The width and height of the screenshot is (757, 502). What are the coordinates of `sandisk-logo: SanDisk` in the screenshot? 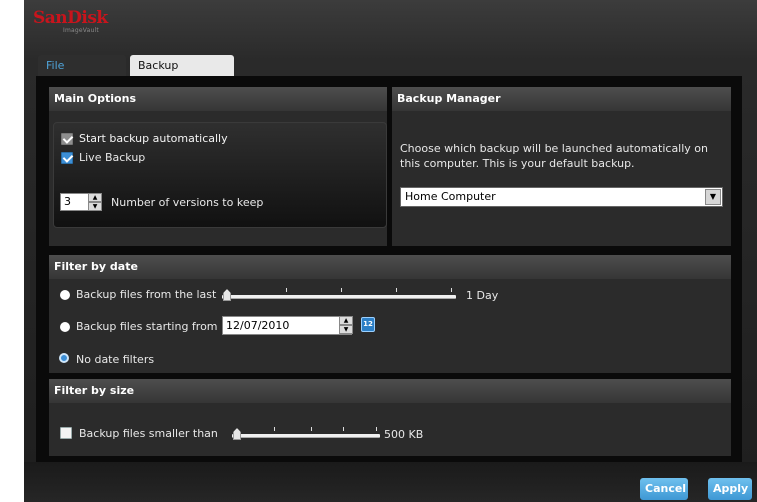 It's located at (70, 18).